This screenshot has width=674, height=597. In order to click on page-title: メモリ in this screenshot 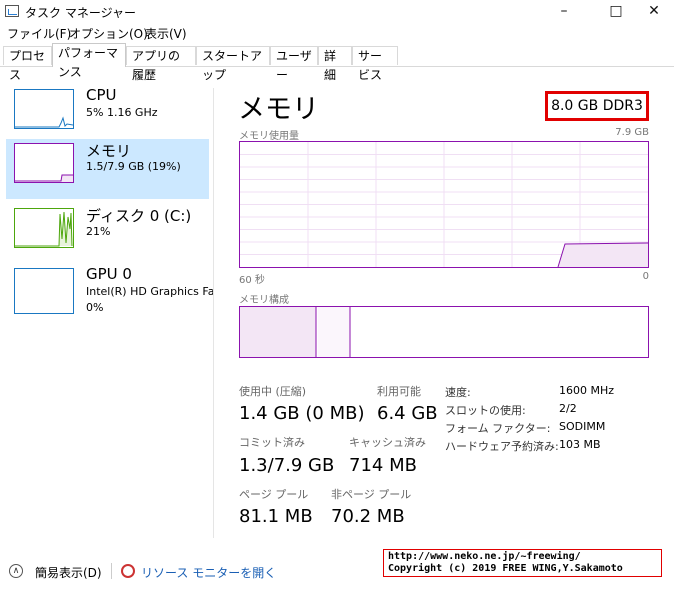, I will do `click(278, 109)`.